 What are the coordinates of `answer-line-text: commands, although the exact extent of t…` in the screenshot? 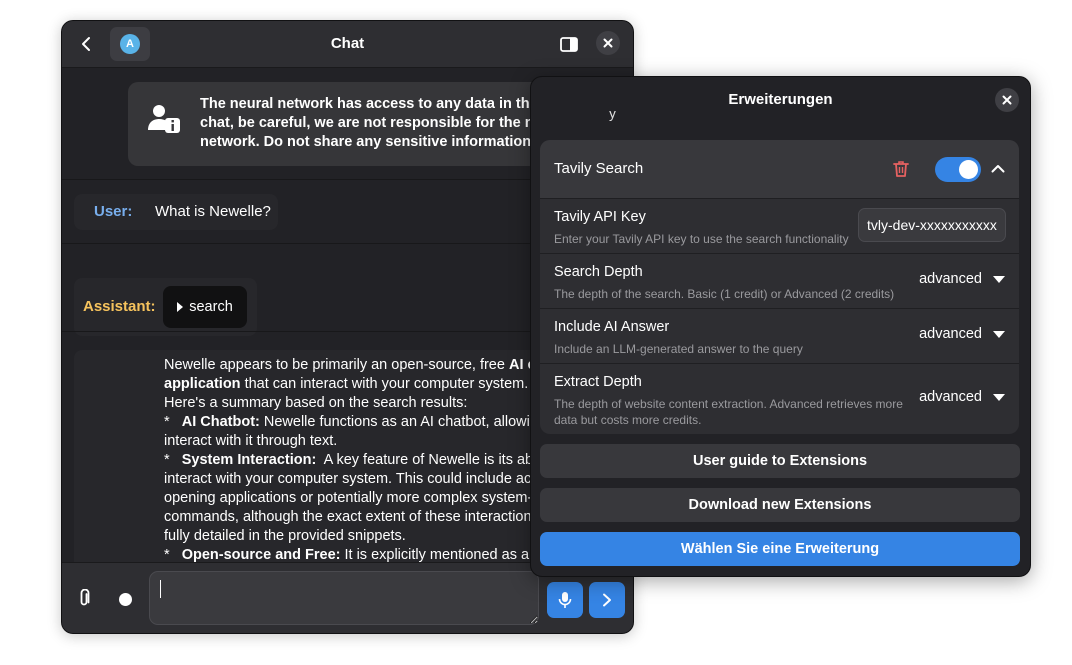 It's located at (366, 517).